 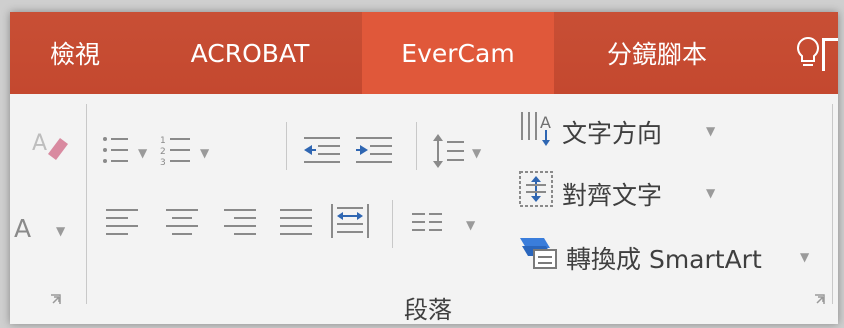 What do you see at coordinates (476, 153) in the screenshot?
I see `line-spacing-dropdown: ▼` at bounding box center [476, 153].